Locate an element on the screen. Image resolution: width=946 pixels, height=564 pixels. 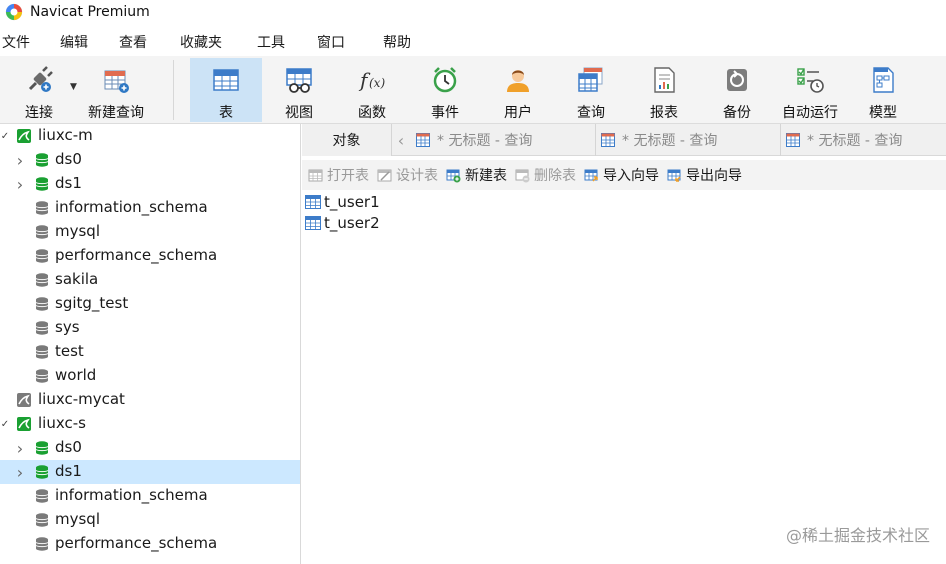
tree-item-label: mysql is located at coordinates (77, 519).